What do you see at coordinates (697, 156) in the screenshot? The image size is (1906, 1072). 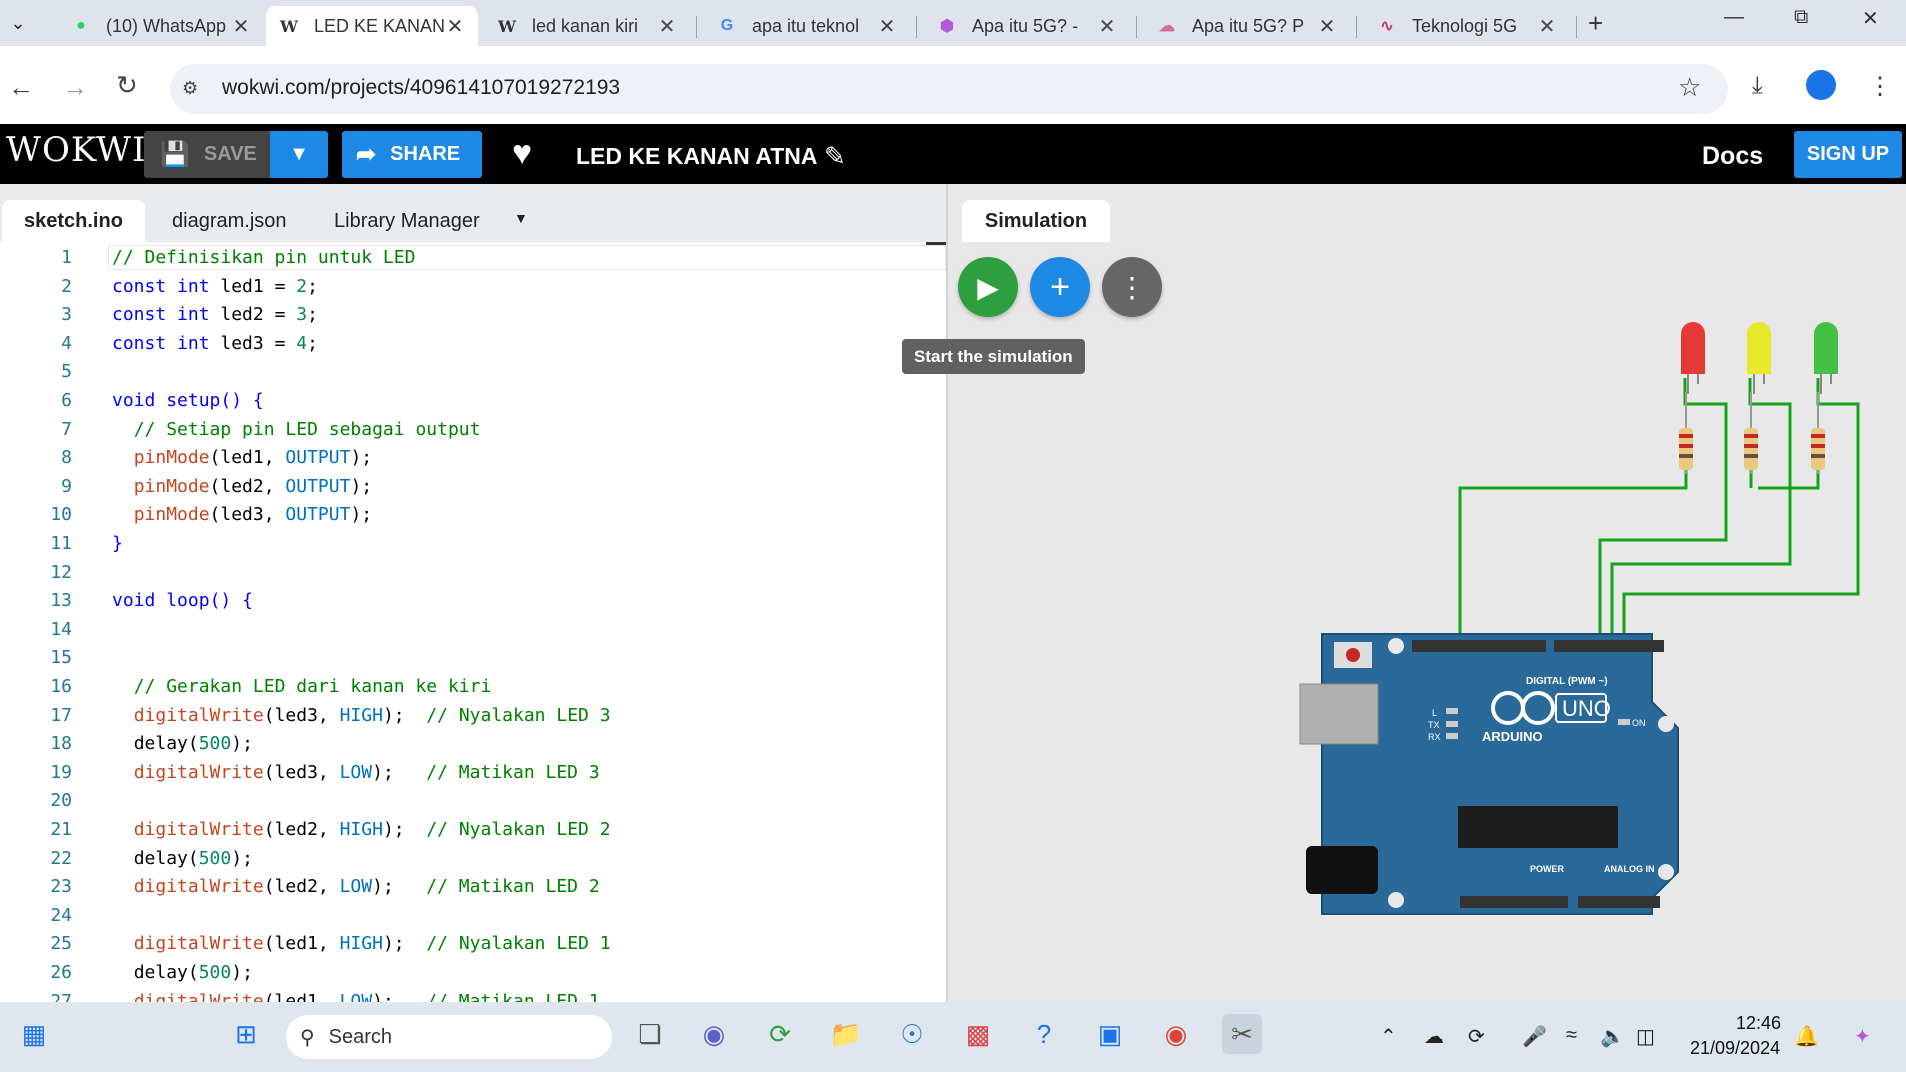 I see `project-title: LED KE KANAN ATNA` at bounding box center [697, 156].